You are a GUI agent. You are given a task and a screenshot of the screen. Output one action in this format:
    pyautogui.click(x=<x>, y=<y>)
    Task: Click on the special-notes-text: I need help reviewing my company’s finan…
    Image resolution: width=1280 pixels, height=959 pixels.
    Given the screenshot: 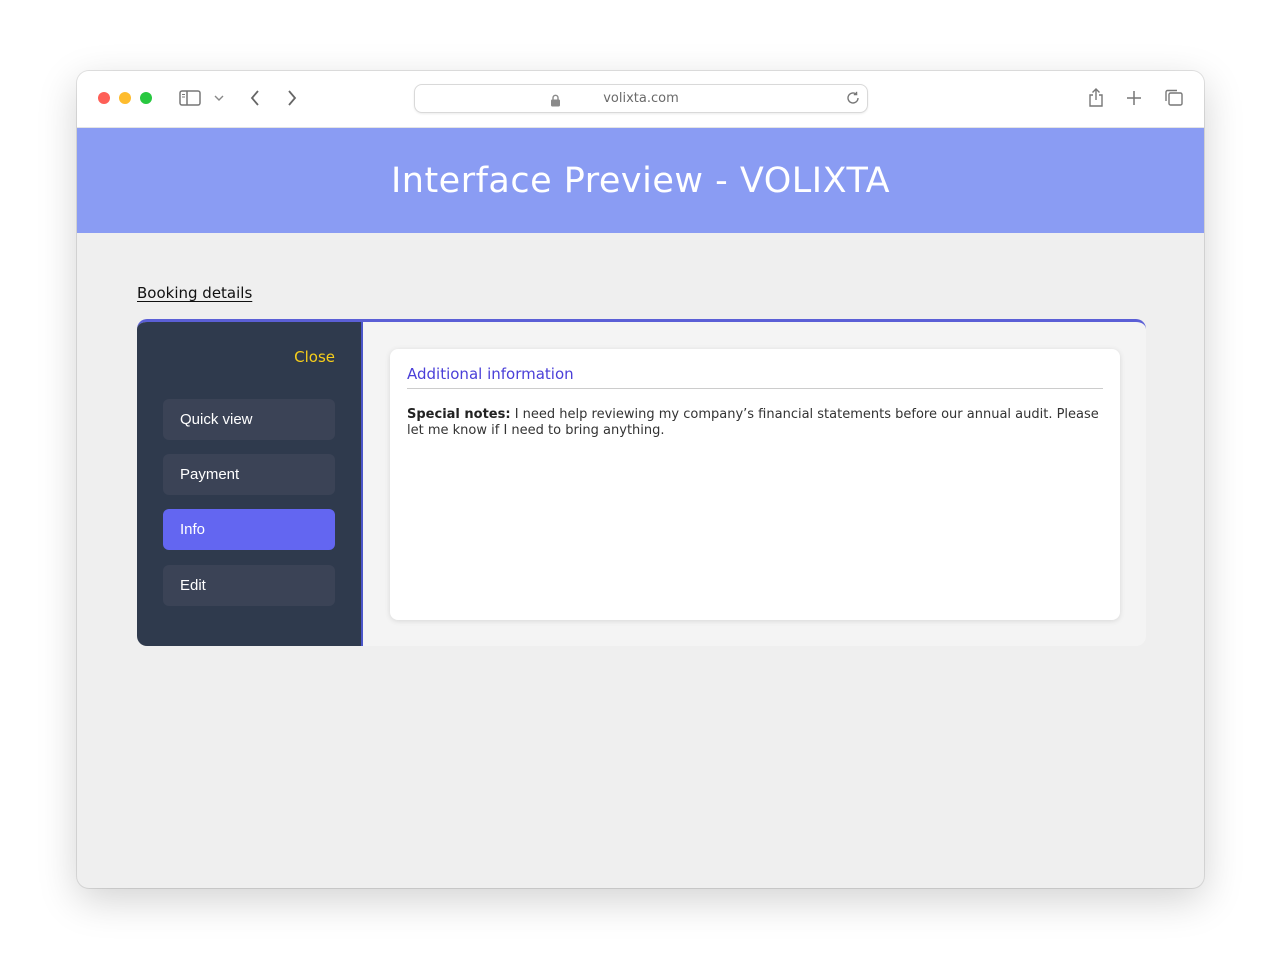 What is the action you would take?
    pyautogui.click(x=753, y=422)
    